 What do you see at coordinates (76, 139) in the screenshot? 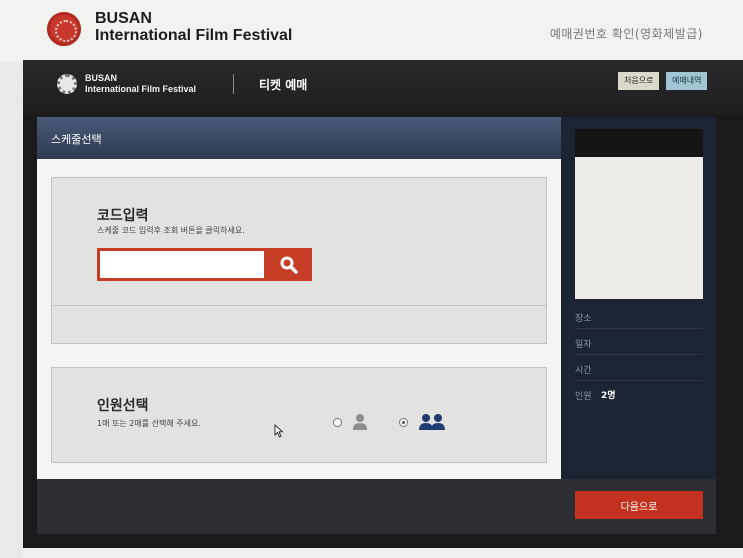
I see `panel-title: 스케줄선택` at bounding box center [76, 139].